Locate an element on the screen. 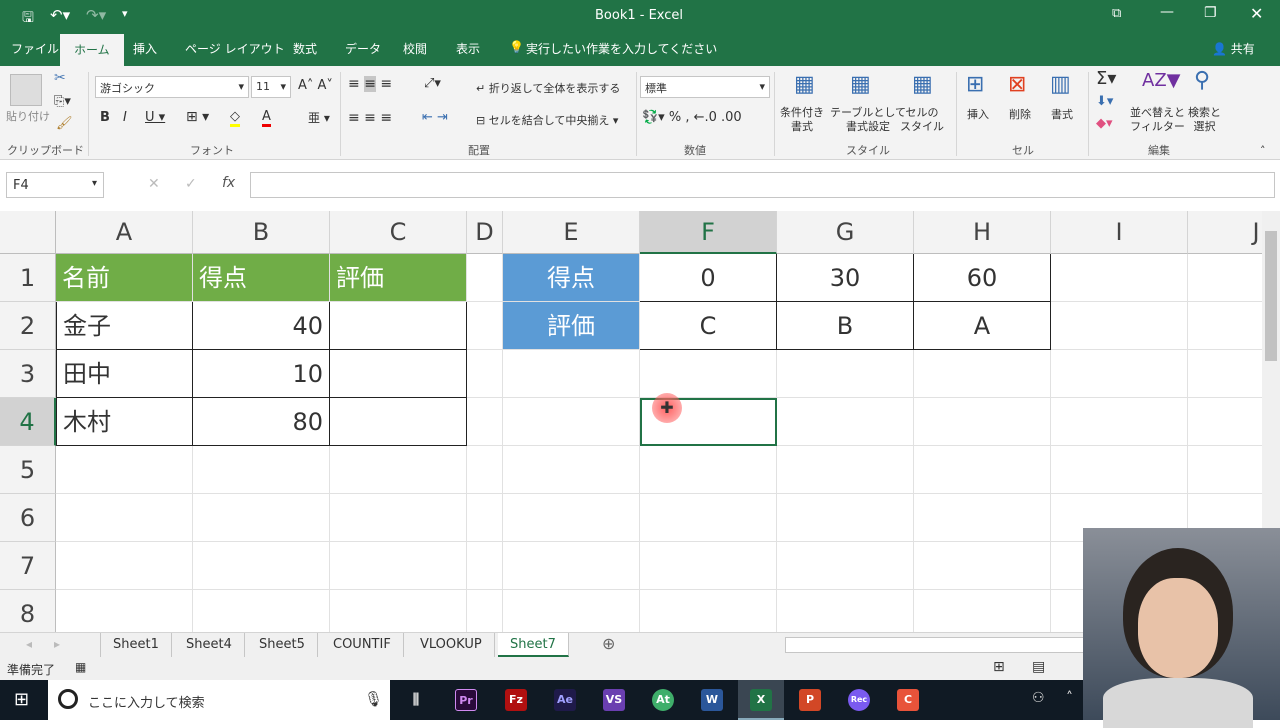 The width and height of the screenshot is (1280, 728). cell-E8 is located at coordinates (571, 611).